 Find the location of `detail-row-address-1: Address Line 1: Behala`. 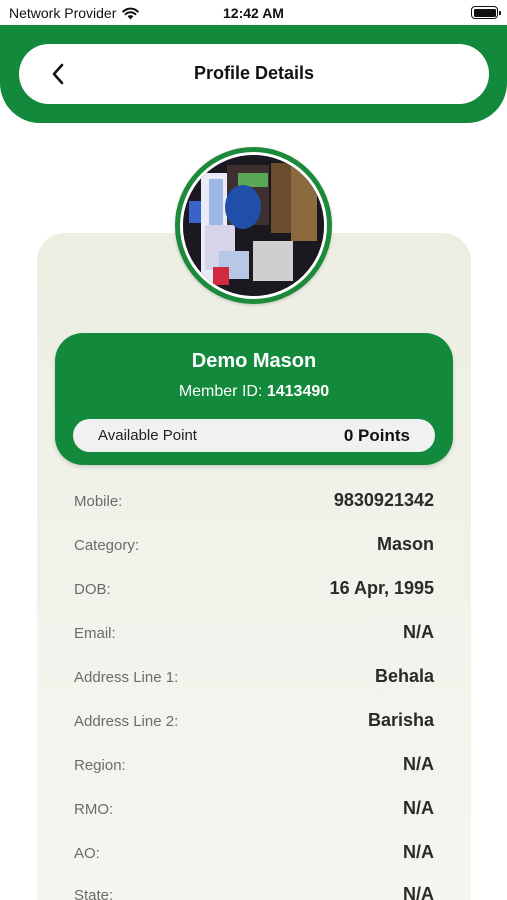

detail-row-address-1: Address Line 1: Behala is located at coordinates (254, 678).